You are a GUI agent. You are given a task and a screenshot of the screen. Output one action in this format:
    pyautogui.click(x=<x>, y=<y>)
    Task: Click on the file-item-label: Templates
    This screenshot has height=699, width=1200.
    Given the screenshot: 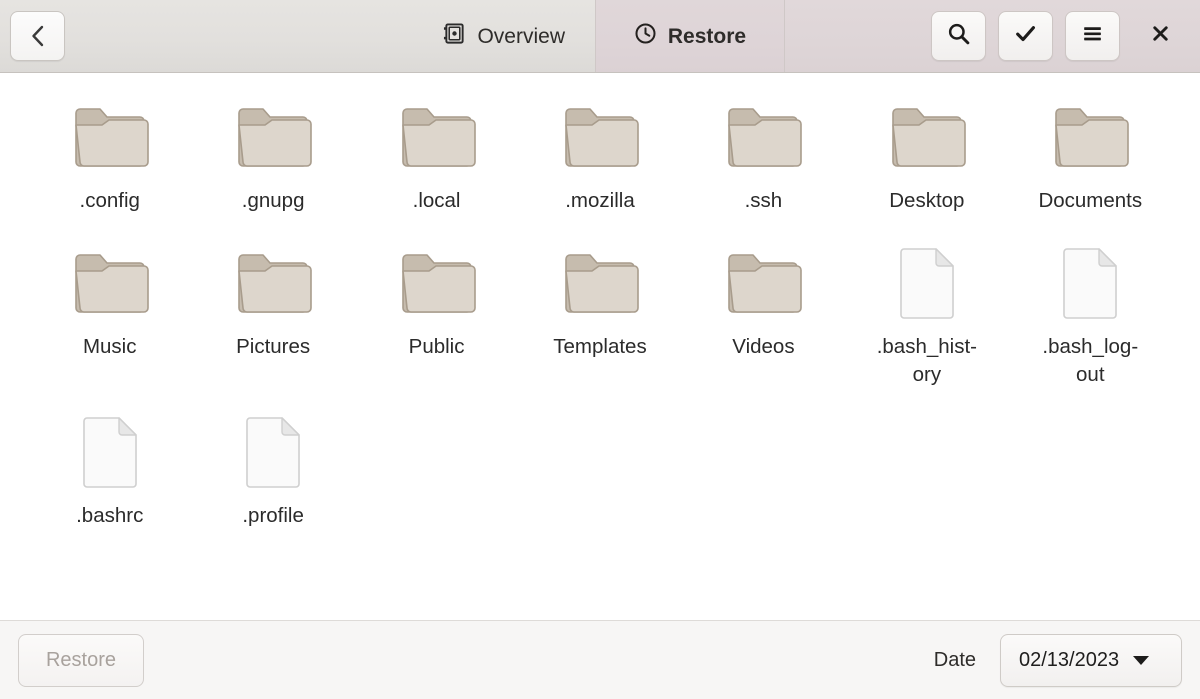 What is the action you would take?
    pyautogui.click(x=600, y=346)
    